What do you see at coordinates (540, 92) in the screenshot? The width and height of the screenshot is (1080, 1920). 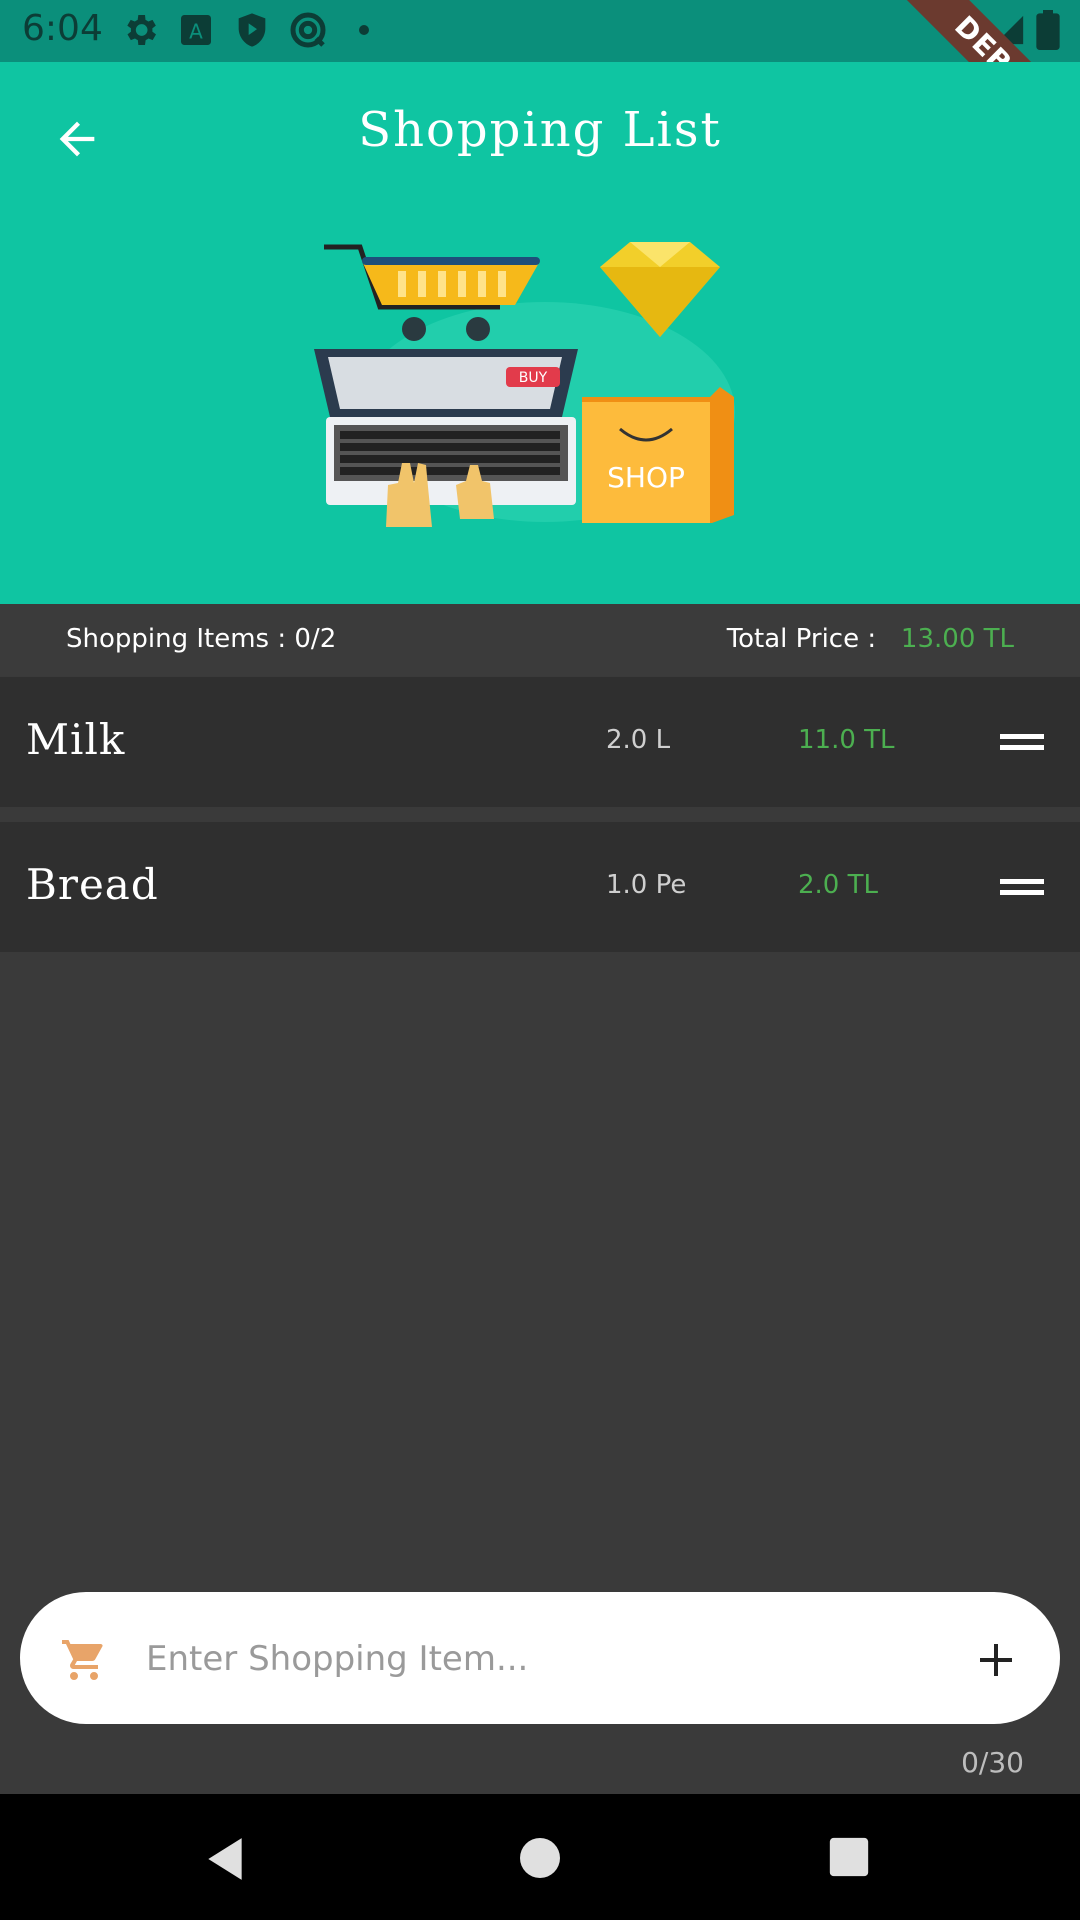 I see `status-bar: 6:04 A DEBUG` at bounding box center [540, 92].